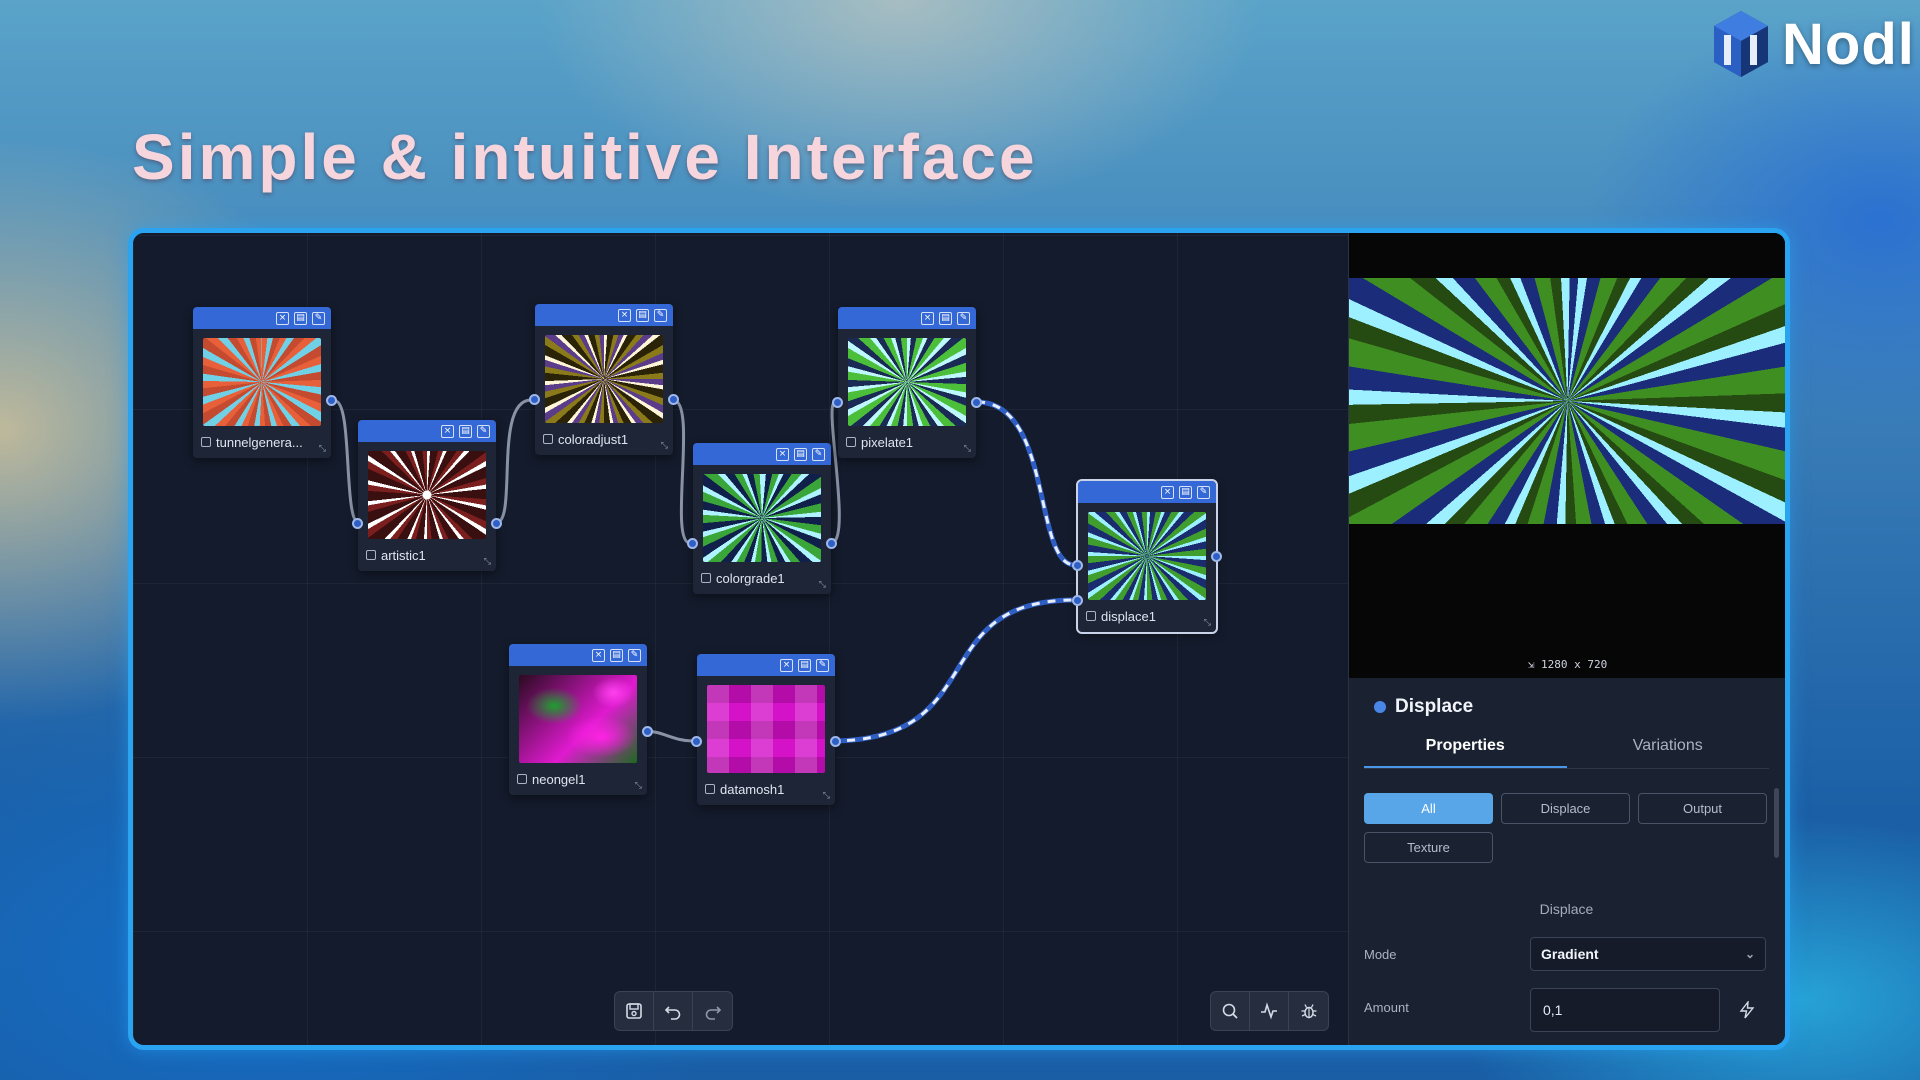 The image size is (1920, 1080). What do you see at coordinates (1465, 745) in the screenshot?
I see `tab-properties: Properties` at bounding box center [1465, 745].